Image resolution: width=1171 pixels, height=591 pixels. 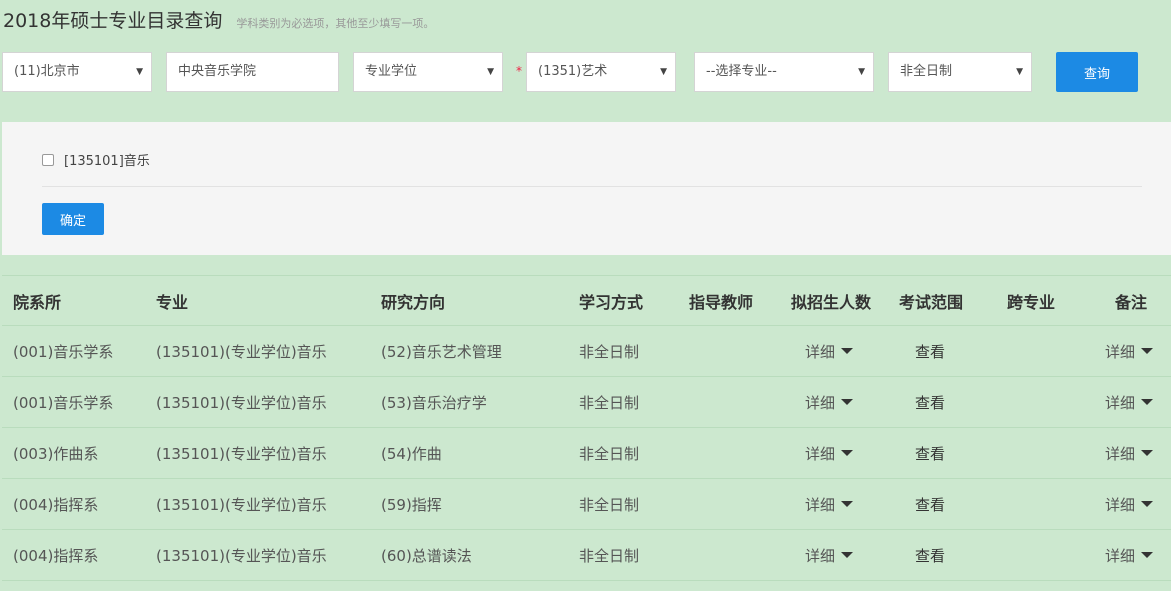 What do you see at coordinates (335, 23) in the screenshot?
I see `page-subtitle: 学科类别为必选项，其他至少填写一项。` at bounding box center [335, 23].